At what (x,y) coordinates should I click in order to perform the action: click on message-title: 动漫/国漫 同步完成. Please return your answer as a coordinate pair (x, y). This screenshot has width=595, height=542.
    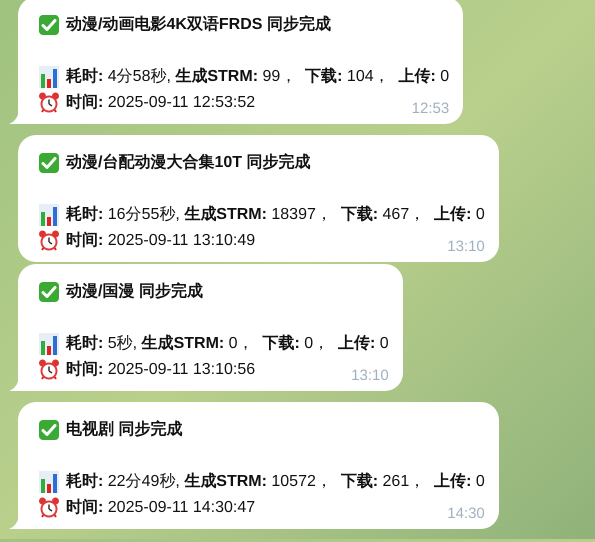
    Looking at the image, I should click on (134, 291).